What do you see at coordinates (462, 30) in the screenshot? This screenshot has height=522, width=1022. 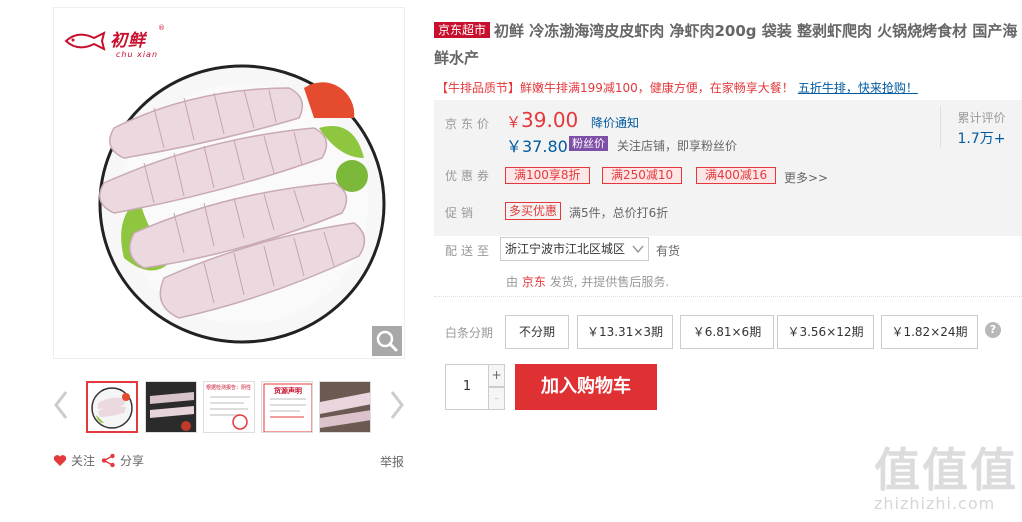 I see `jd-supermarket-tag: 京东超市` at bounding box center [462, 30].